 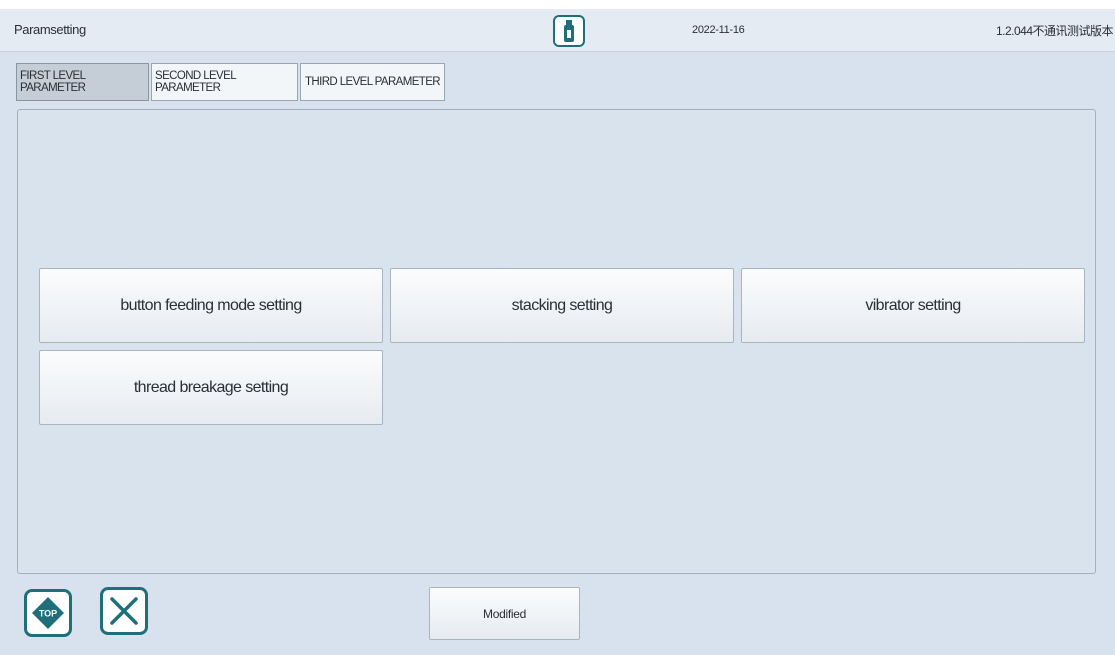 I want to click on tab-third-level-parameter: THIRD LEVEL PARAMETER, so click(x=372, y=82).